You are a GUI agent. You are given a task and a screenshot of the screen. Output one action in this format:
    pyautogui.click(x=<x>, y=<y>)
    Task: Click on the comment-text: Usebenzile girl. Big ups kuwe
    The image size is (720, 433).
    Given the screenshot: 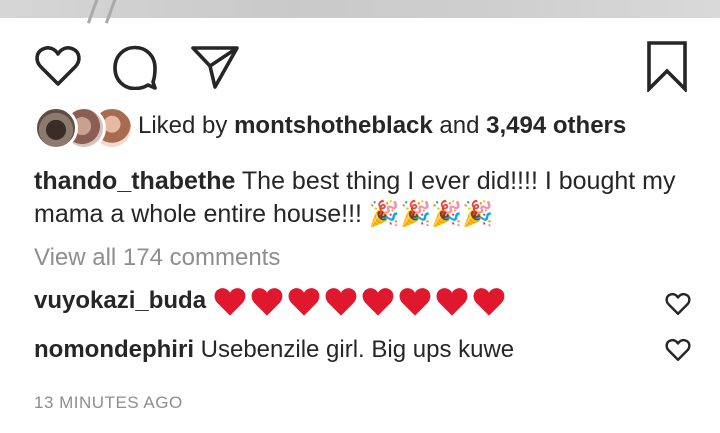 What is the action you would take?
    pyautogui.click(x=354, y=349)
    